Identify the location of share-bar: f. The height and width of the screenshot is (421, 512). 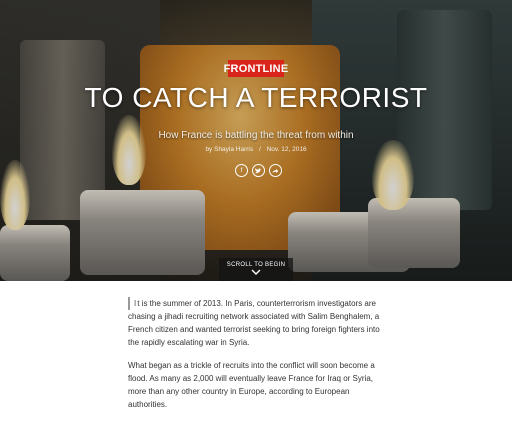
(258, 170).